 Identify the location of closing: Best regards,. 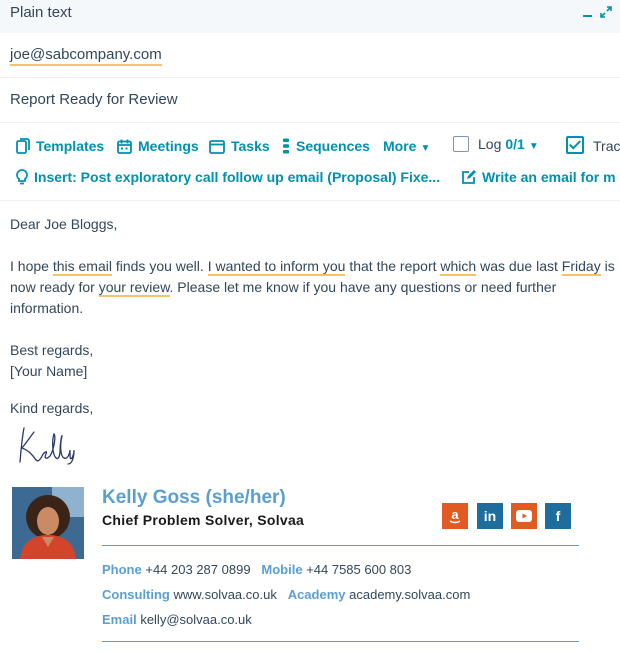
(52, 350).